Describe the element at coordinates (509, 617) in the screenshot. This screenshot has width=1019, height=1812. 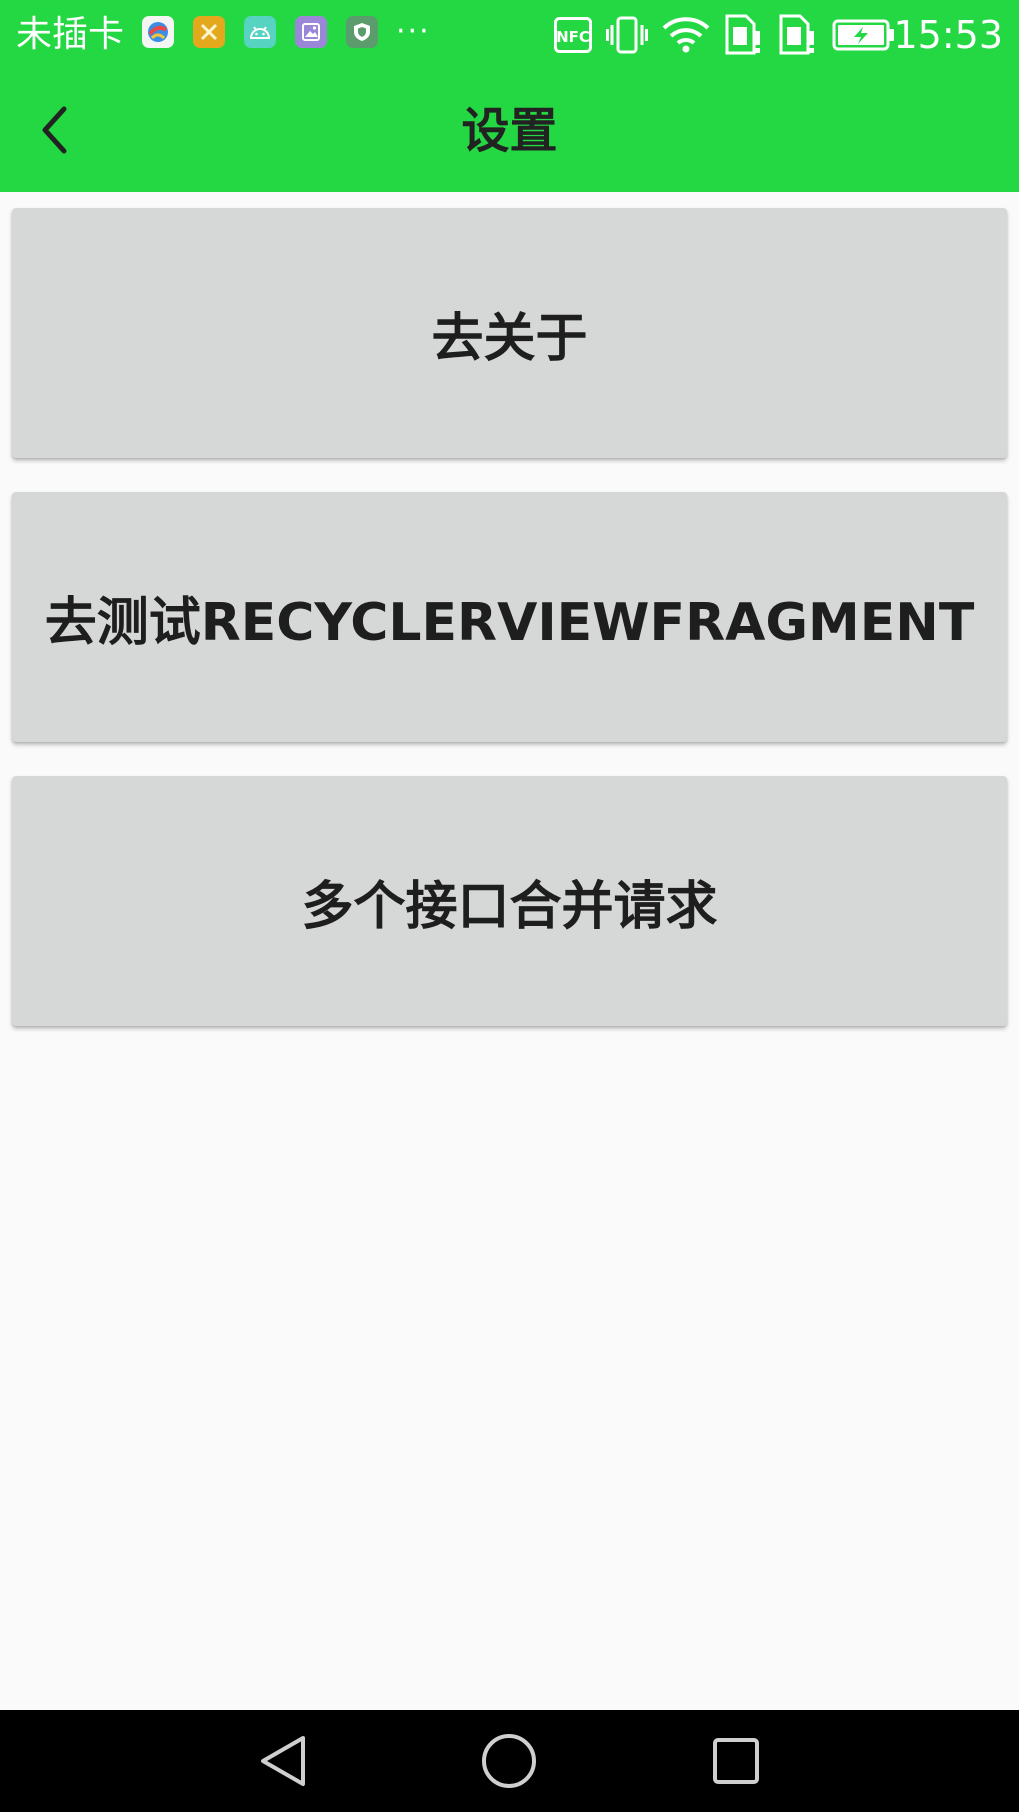
I see `test-recyclerview-fragment-button: 去测试RECYCLERVIEWFRAGMENT` at that location.